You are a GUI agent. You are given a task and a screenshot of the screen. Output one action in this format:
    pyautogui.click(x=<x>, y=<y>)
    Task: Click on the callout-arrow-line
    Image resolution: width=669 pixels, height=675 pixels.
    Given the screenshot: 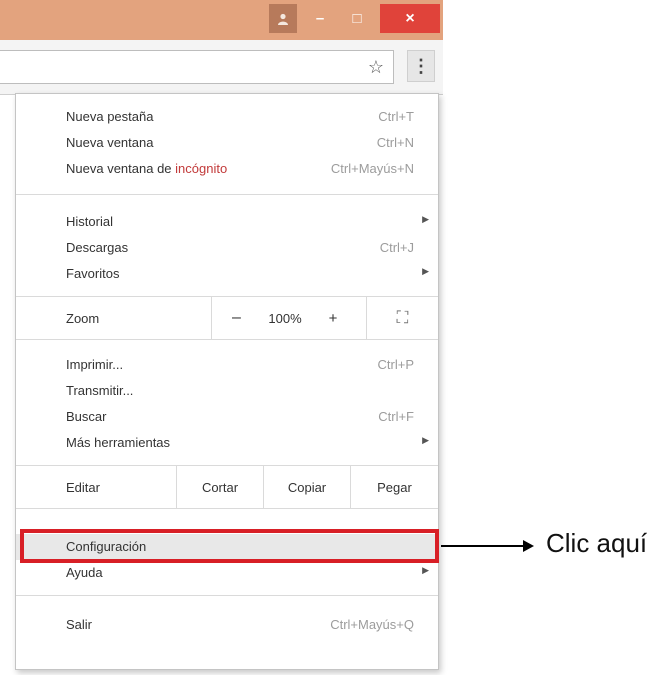 What is the action you would take?
    pyautogui.click(x=484, y=546)
    